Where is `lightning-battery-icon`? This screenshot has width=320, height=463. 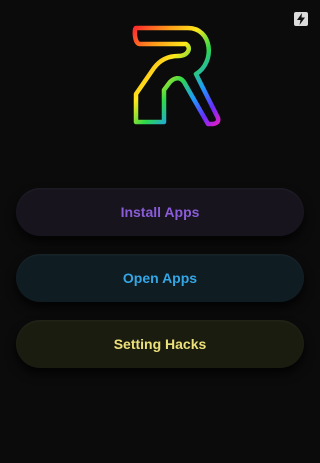 lightning-battery-icon is located at coordinates (301, 19).